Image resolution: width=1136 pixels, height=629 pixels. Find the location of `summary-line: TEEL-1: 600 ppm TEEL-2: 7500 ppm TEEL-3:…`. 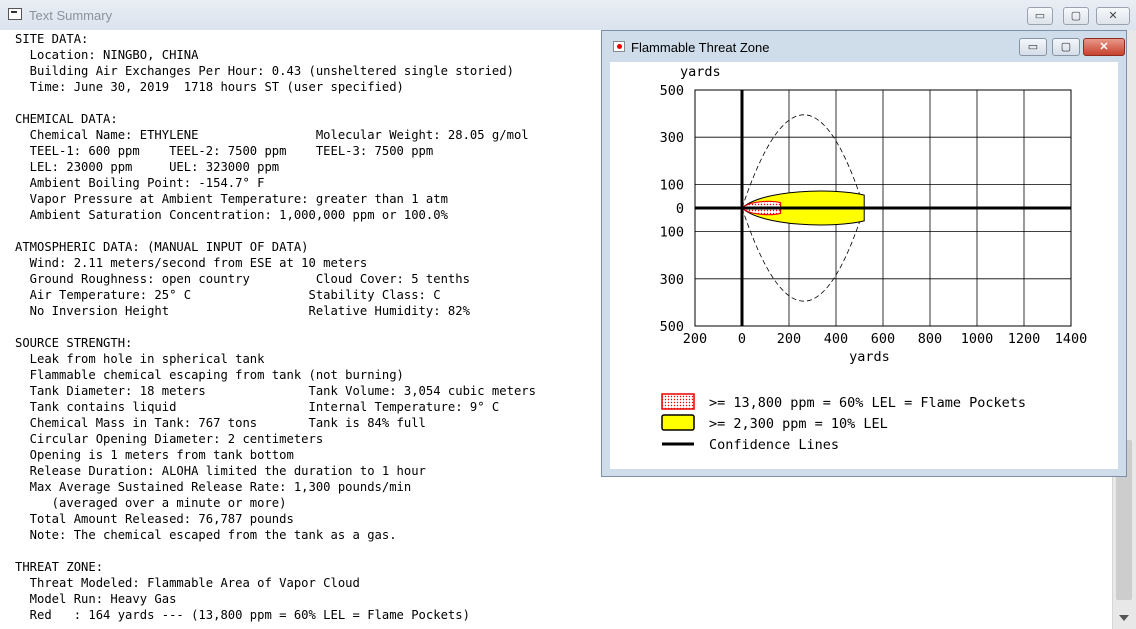

summary-line: TEEL-1: 600 ppm TEEL-2: 7500 ppm TEEL-3:… is located at coordinates (224, 151).